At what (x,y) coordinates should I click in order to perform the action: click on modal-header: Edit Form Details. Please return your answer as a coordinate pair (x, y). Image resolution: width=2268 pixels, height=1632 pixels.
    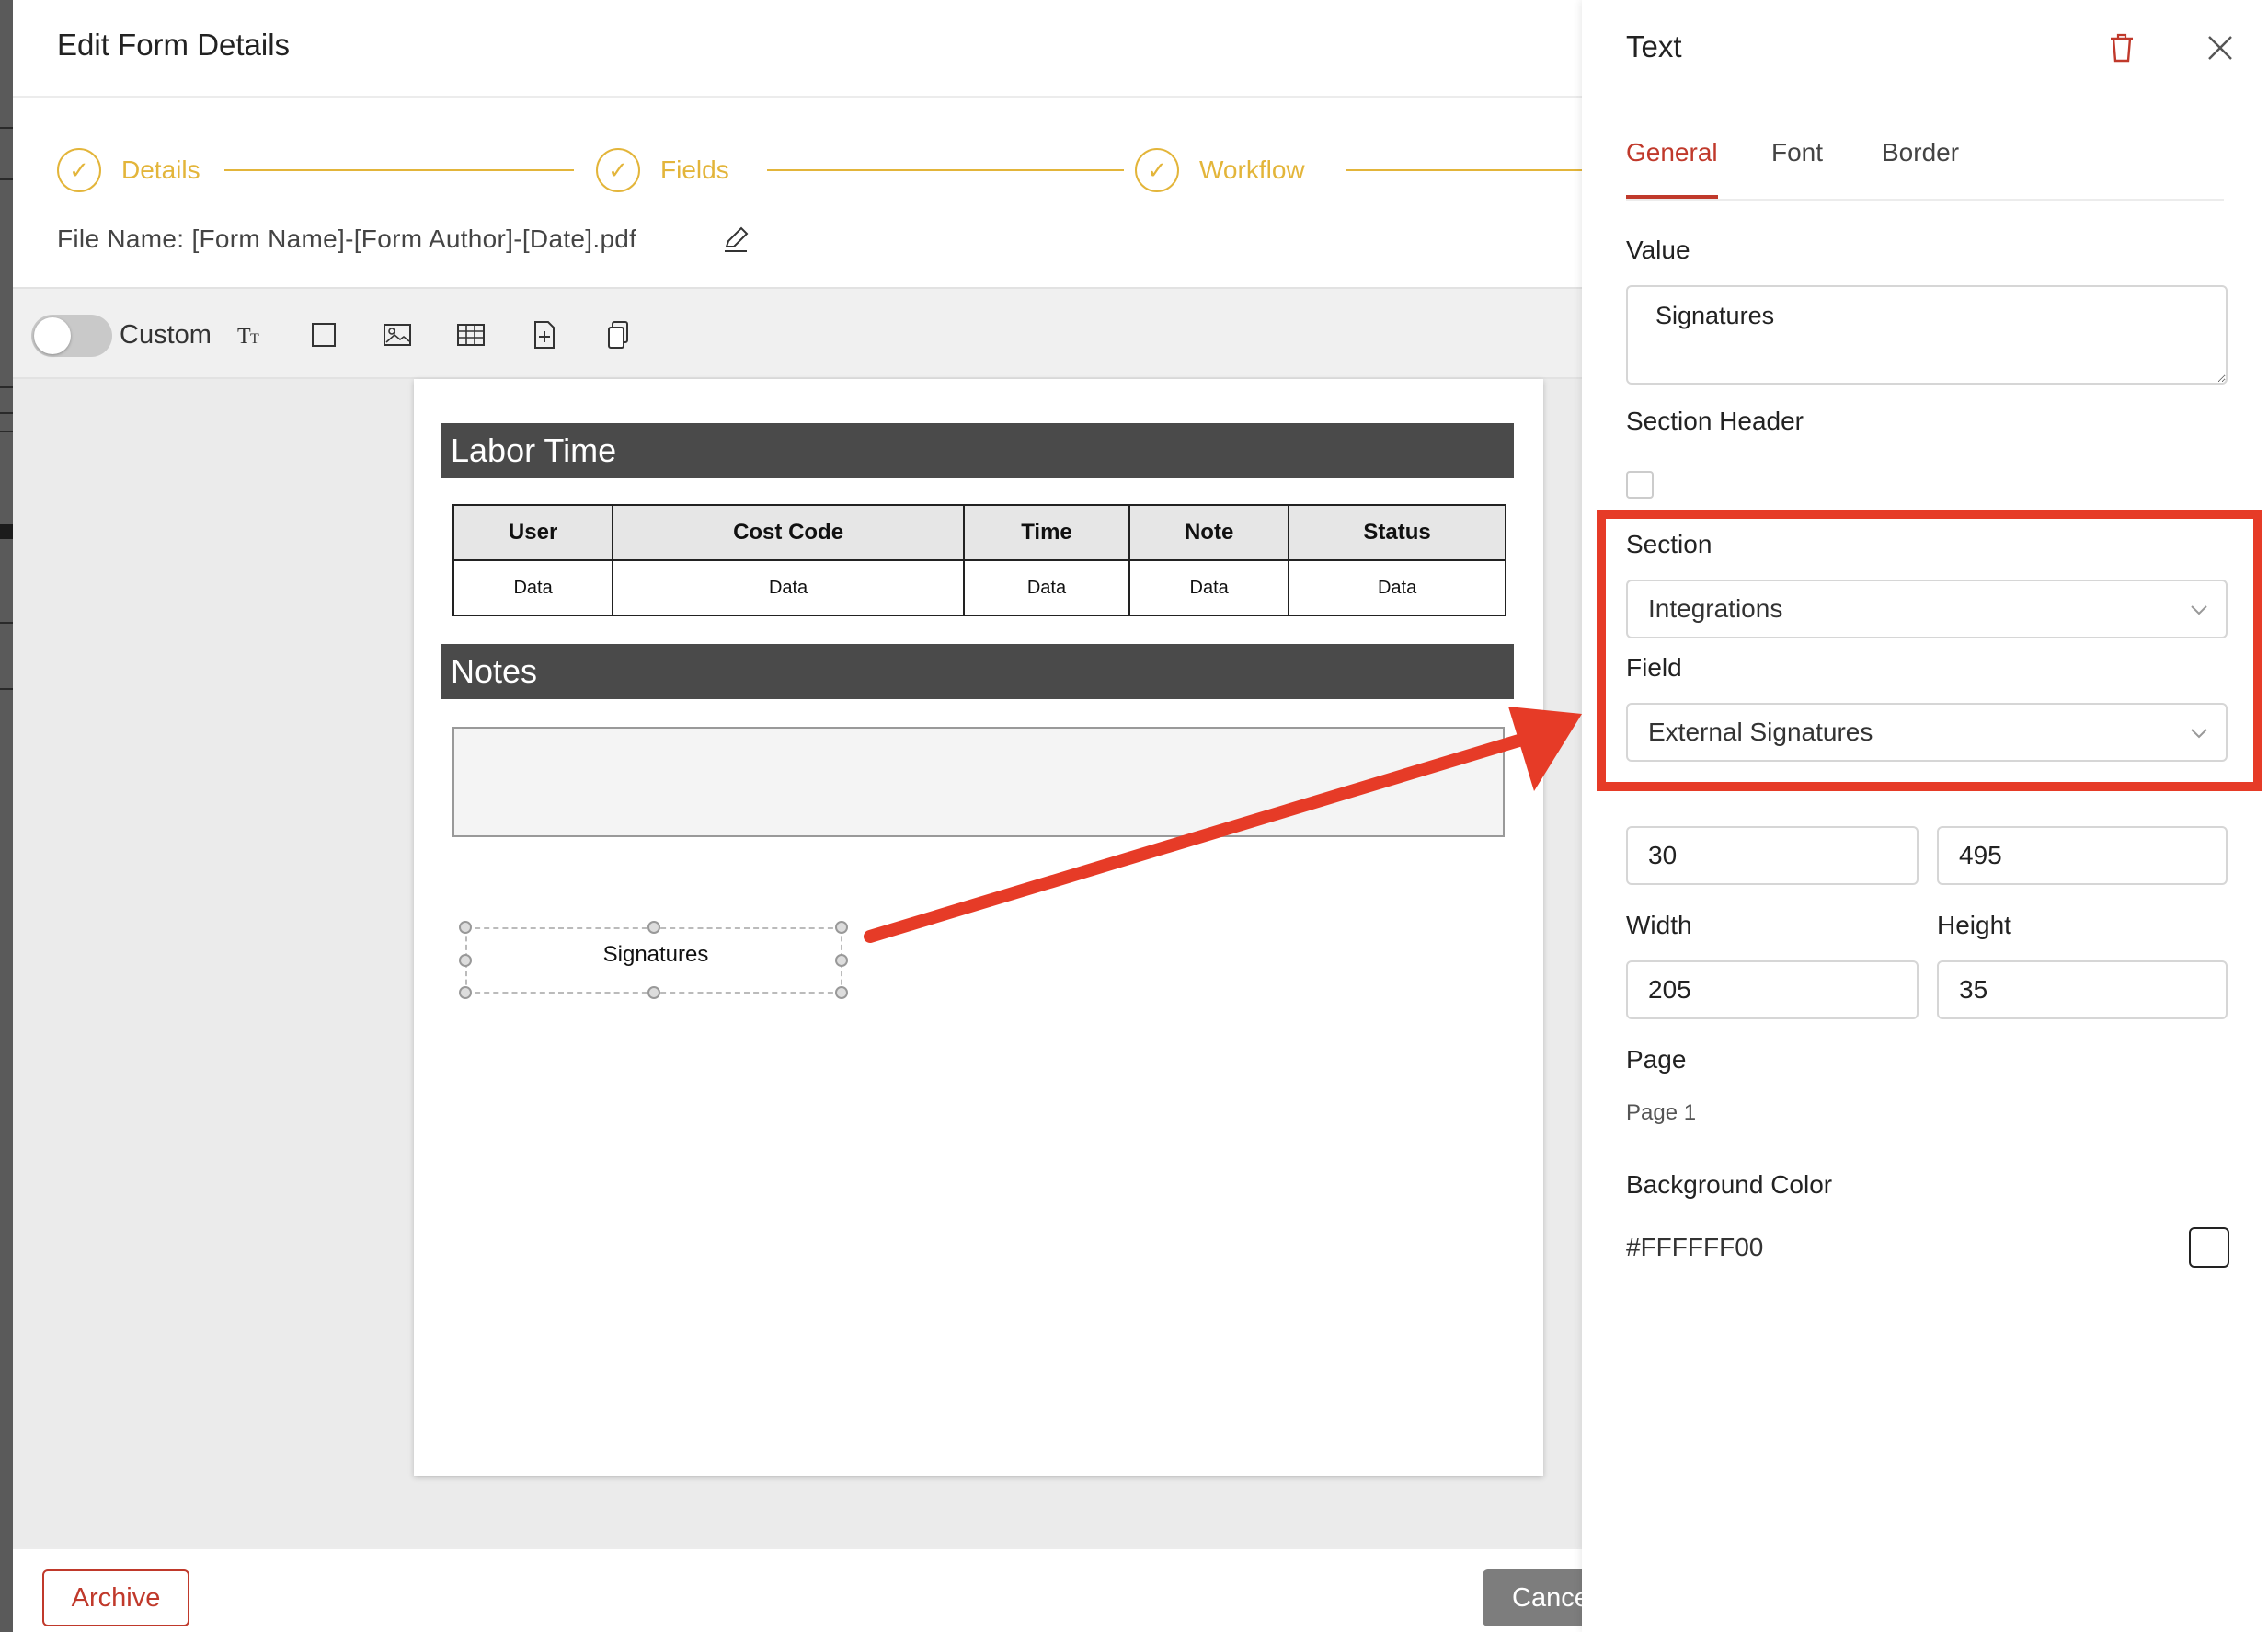
    Looking at the image, I should click on (797, 49).